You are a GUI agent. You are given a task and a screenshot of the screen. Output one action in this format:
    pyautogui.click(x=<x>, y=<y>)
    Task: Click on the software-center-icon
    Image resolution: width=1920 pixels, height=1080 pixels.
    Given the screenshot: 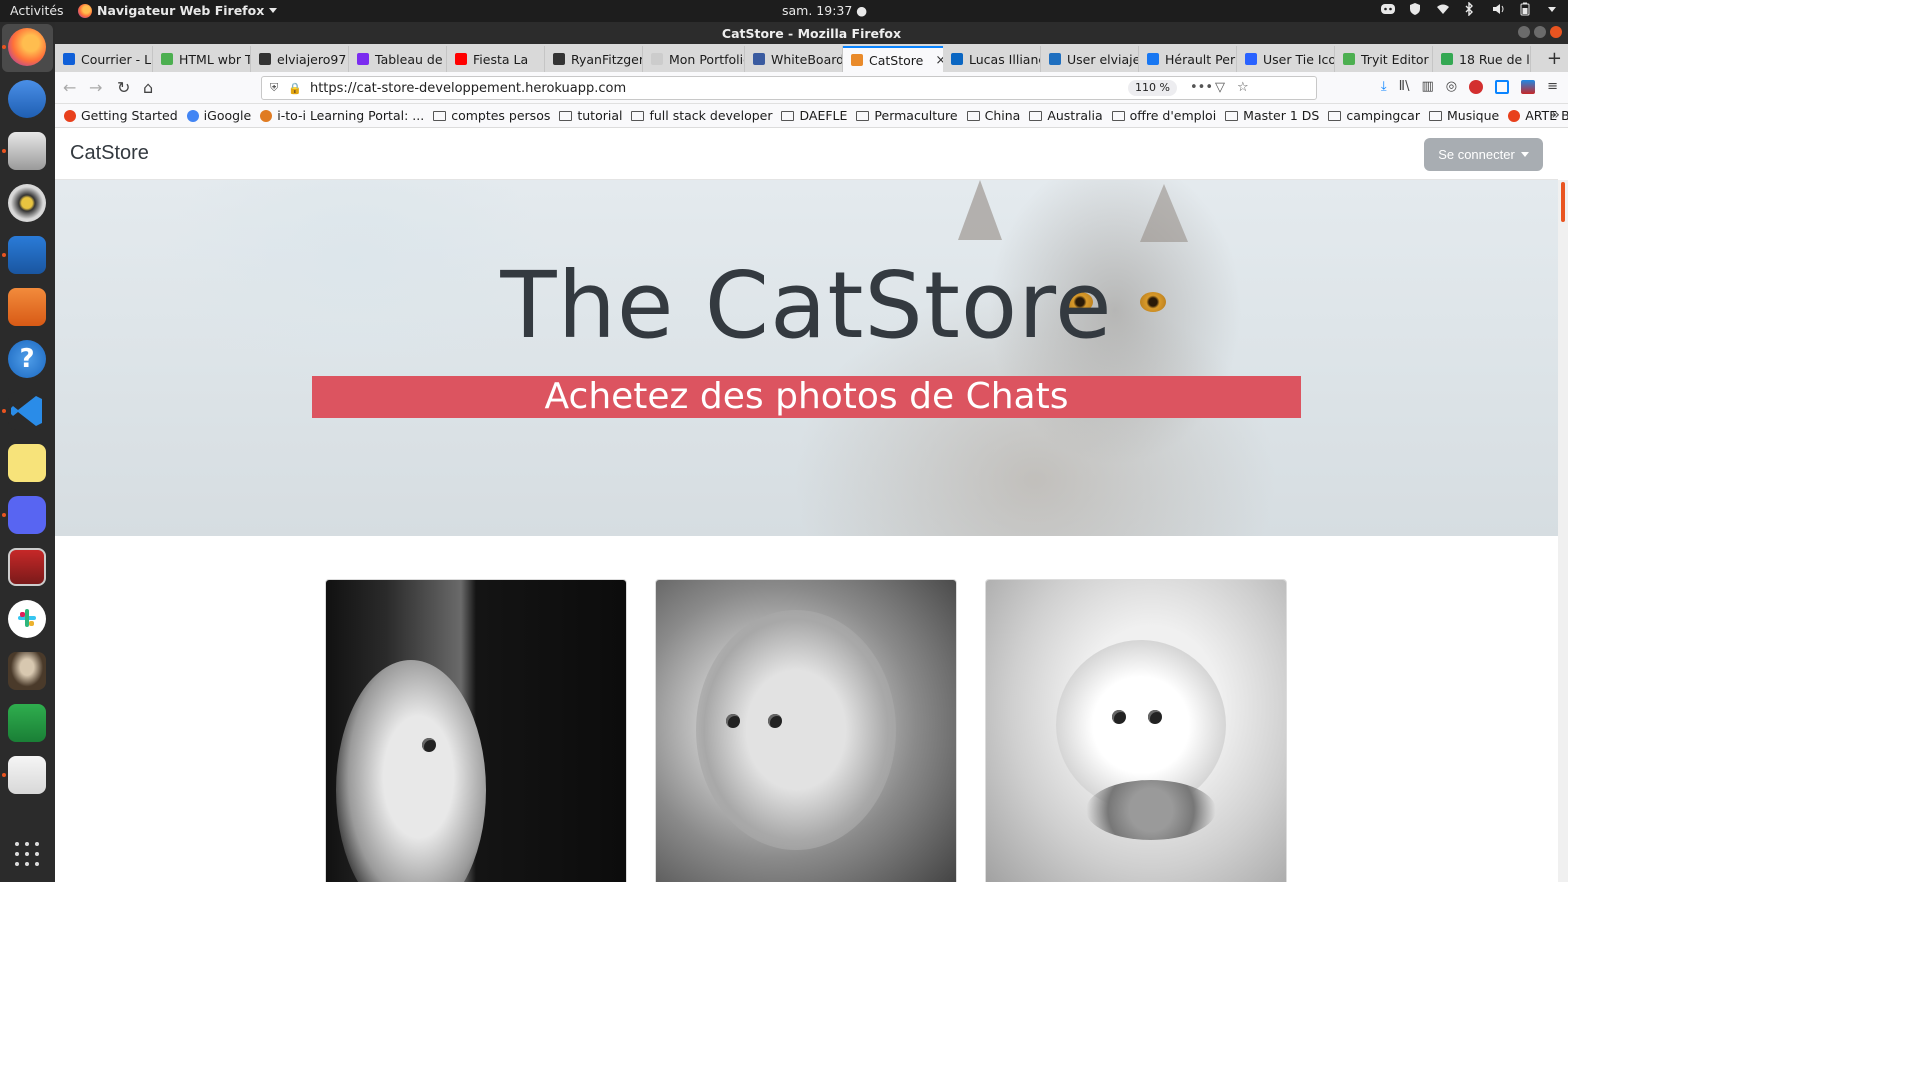 What is the action you would take?
    pyautogui.click(x=27, y=307)
    